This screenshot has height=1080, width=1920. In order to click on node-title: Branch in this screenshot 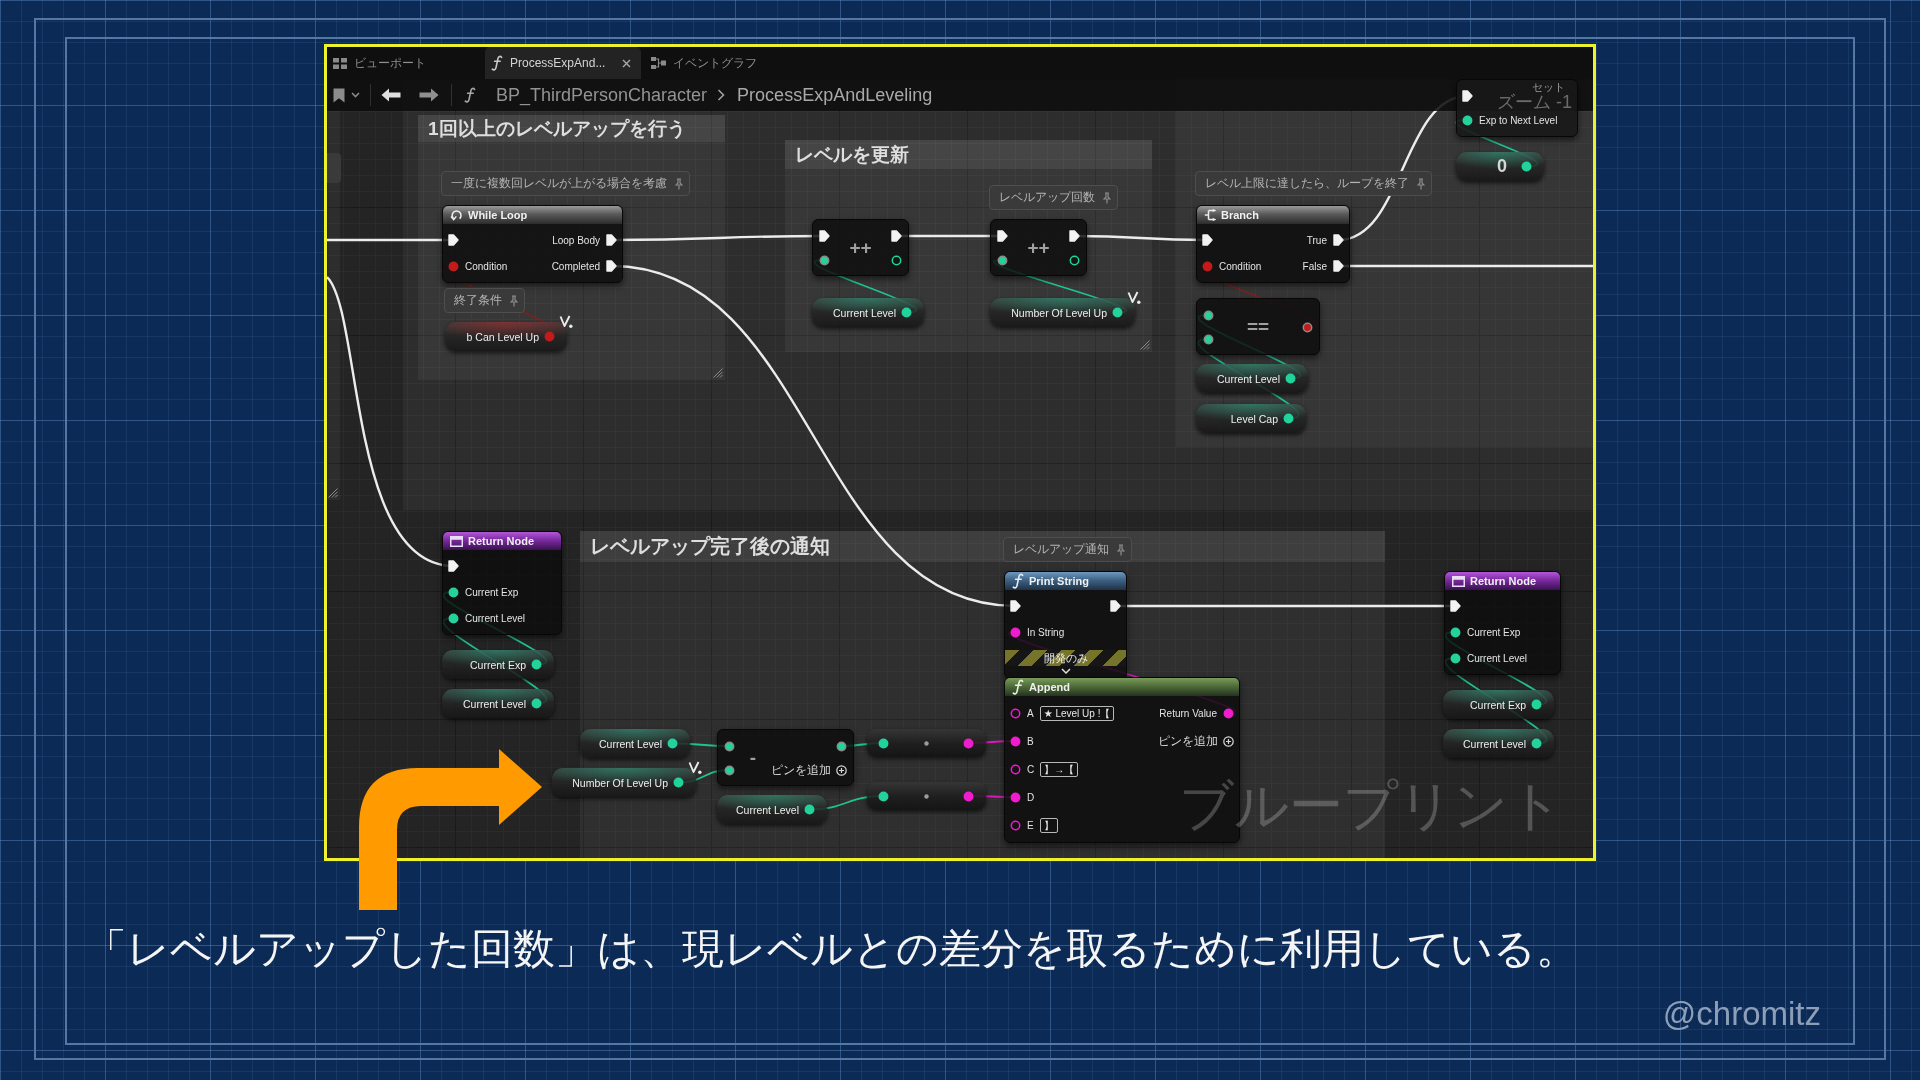, I will do `click(1240, 215)`.